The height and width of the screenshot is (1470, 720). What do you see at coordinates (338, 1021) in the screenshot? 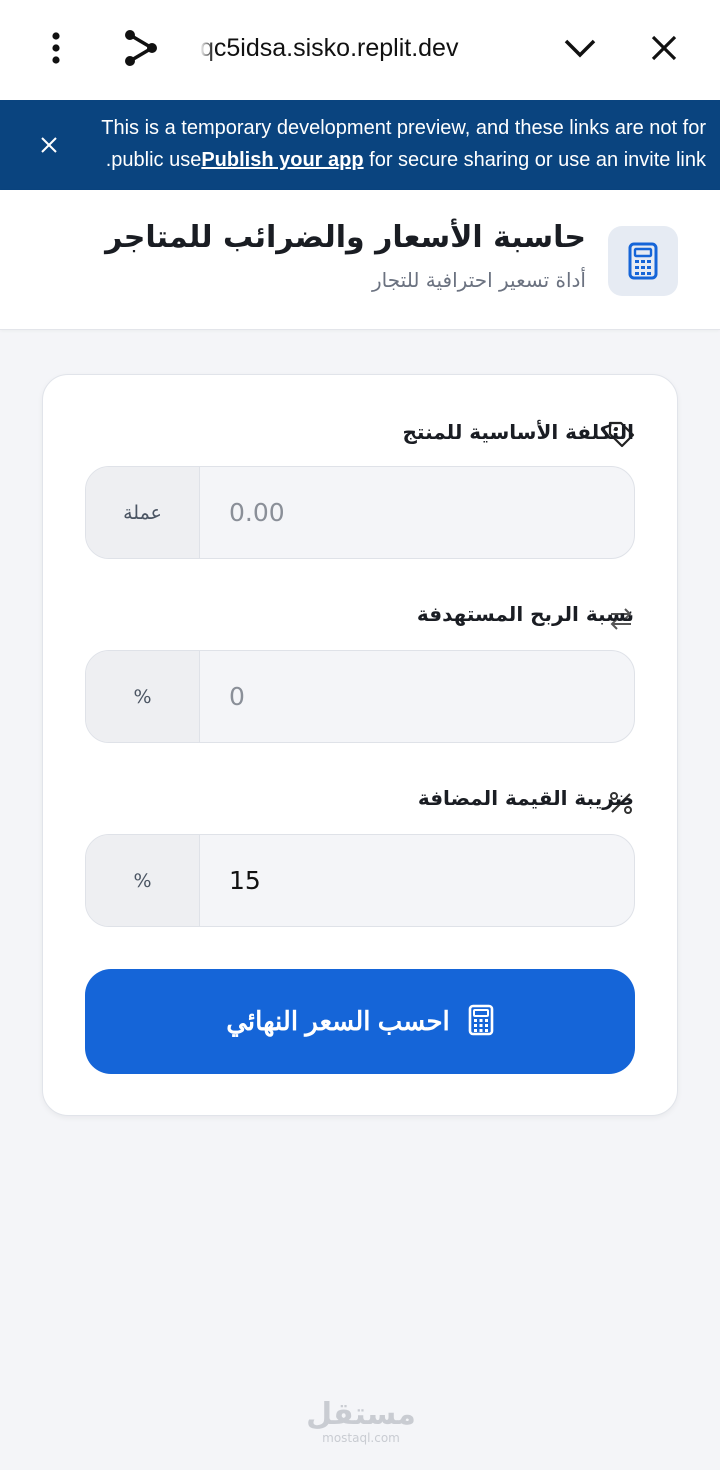
I see `calculate-button-label: احسب السعر النهائي` at bounding box center [338, 1021].